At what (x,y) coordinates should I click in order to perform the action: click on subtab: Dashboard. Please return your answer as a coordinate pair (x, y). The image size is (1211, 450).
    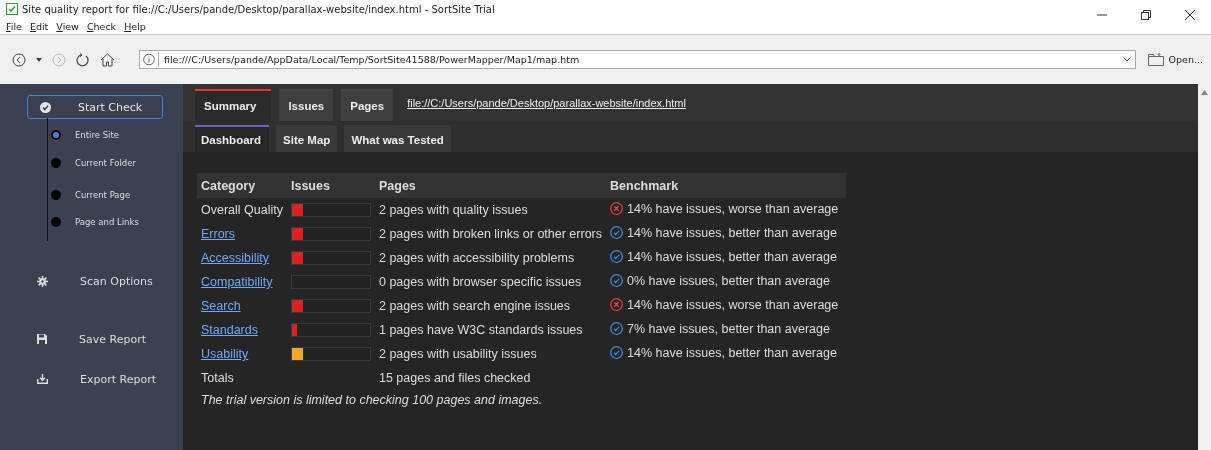
    Looking at the image, I should click on (232, 138).